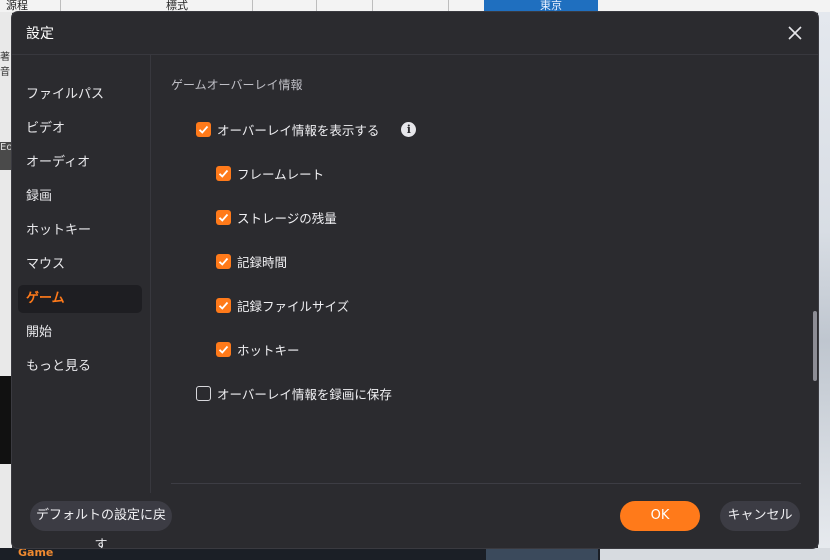 The image size is (830, 560). Describe the element at coordinates (5, 65) in the screenshot. I see `background-left-text: 著音` at that location.